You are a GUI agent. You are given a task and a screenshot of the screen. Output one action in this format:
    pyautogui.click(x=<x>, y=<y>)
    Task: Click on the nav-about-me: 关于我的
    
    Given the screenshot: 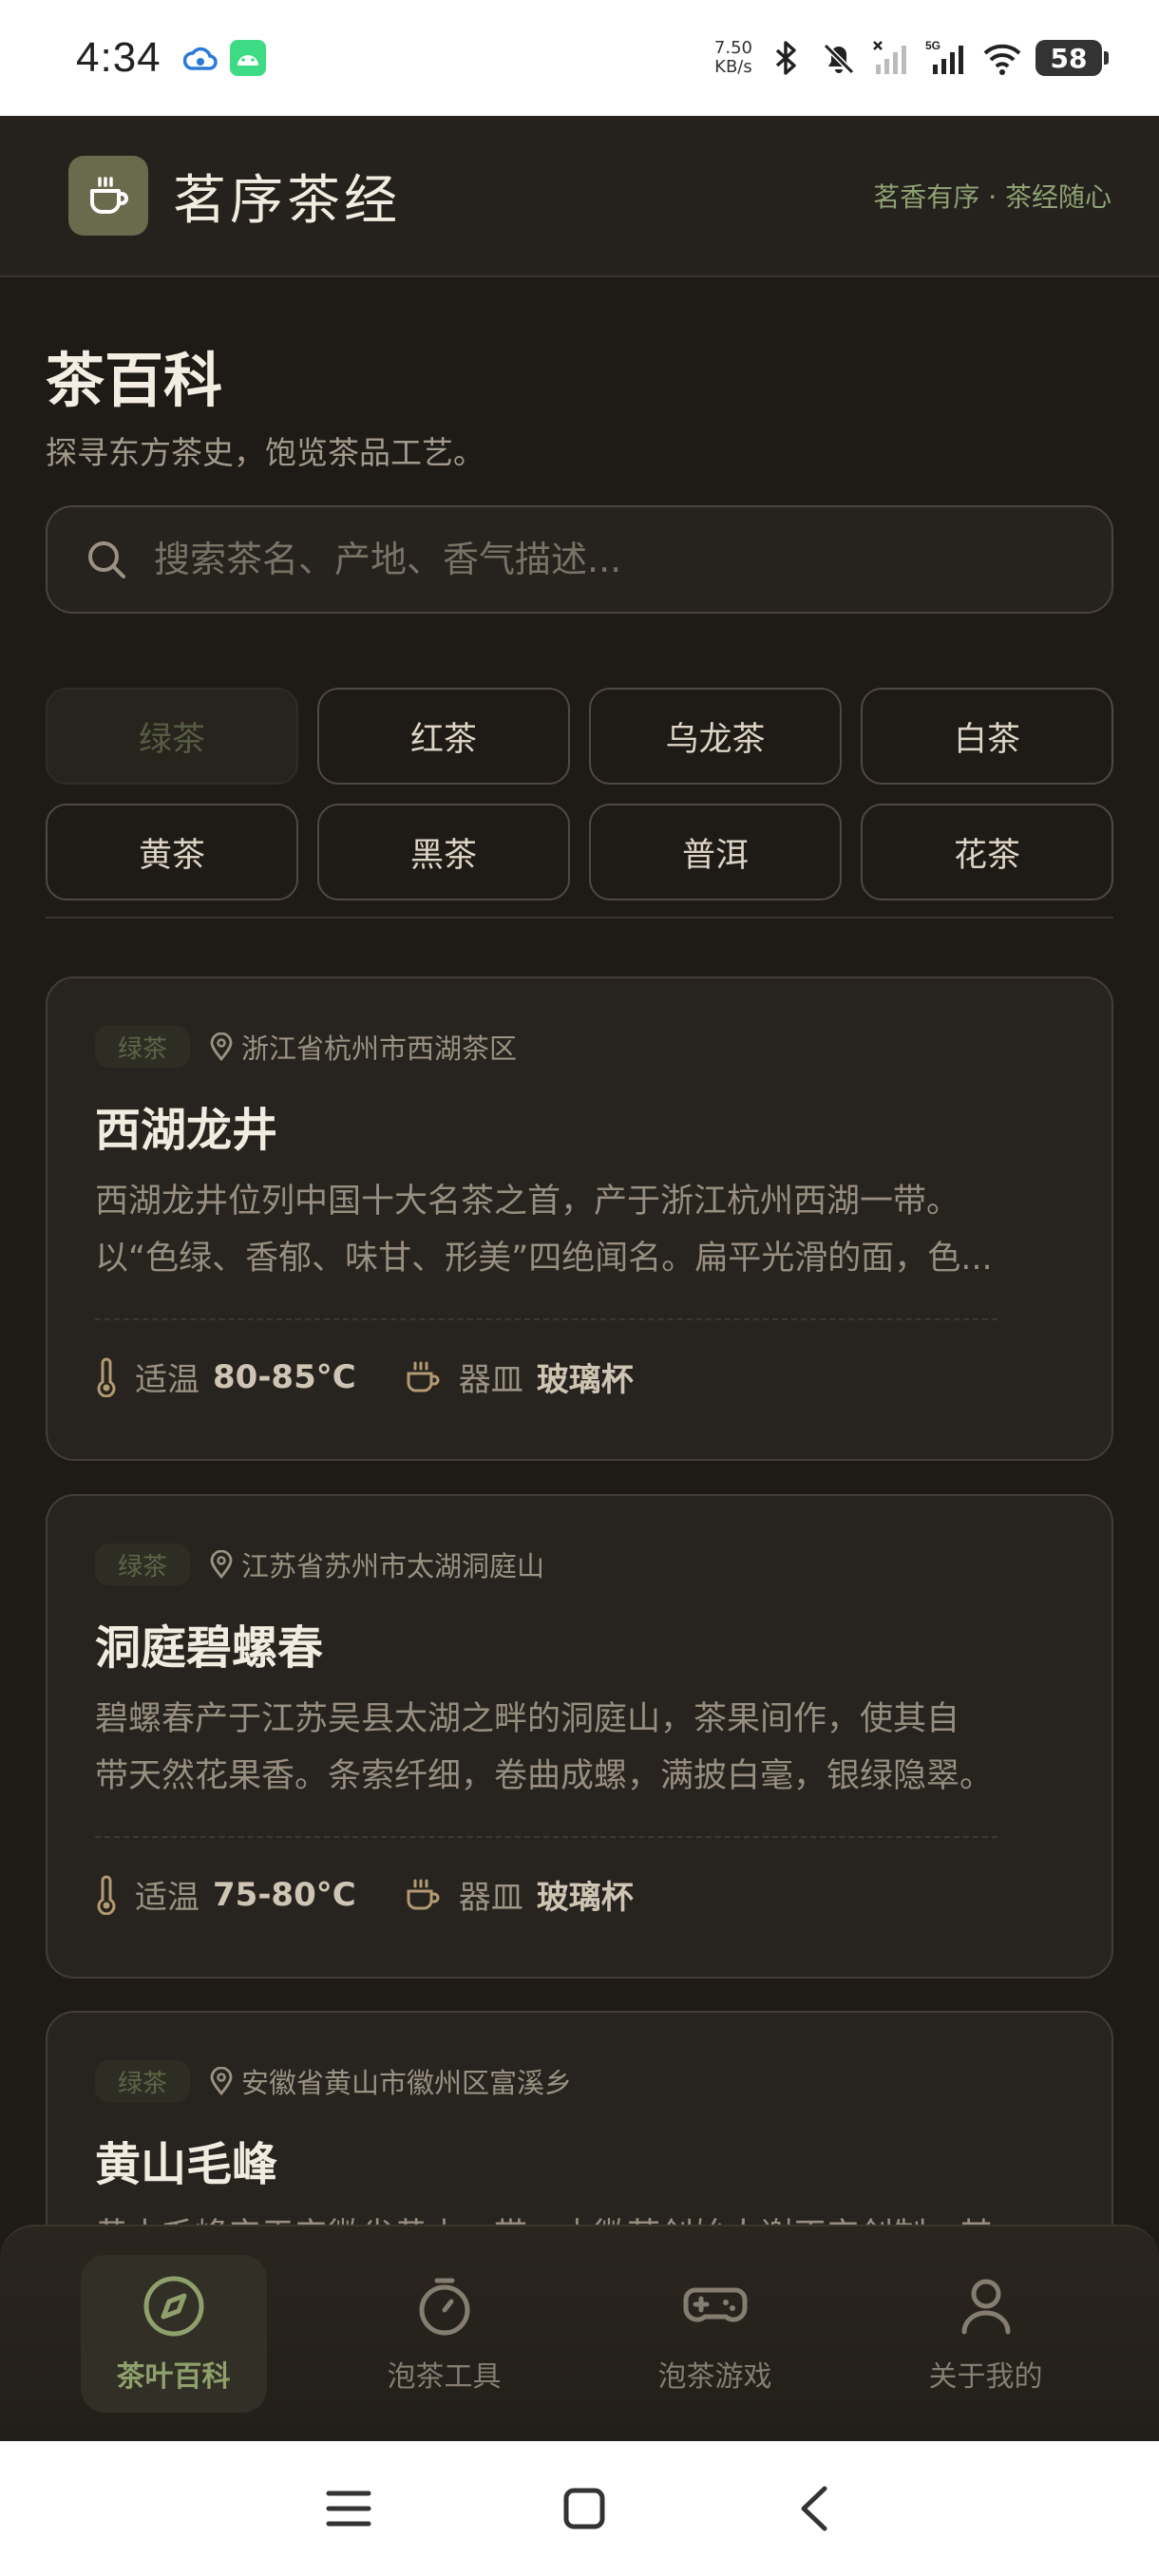 What is the action you would take?
    pyautogui.click(x=986, y=2334)
    